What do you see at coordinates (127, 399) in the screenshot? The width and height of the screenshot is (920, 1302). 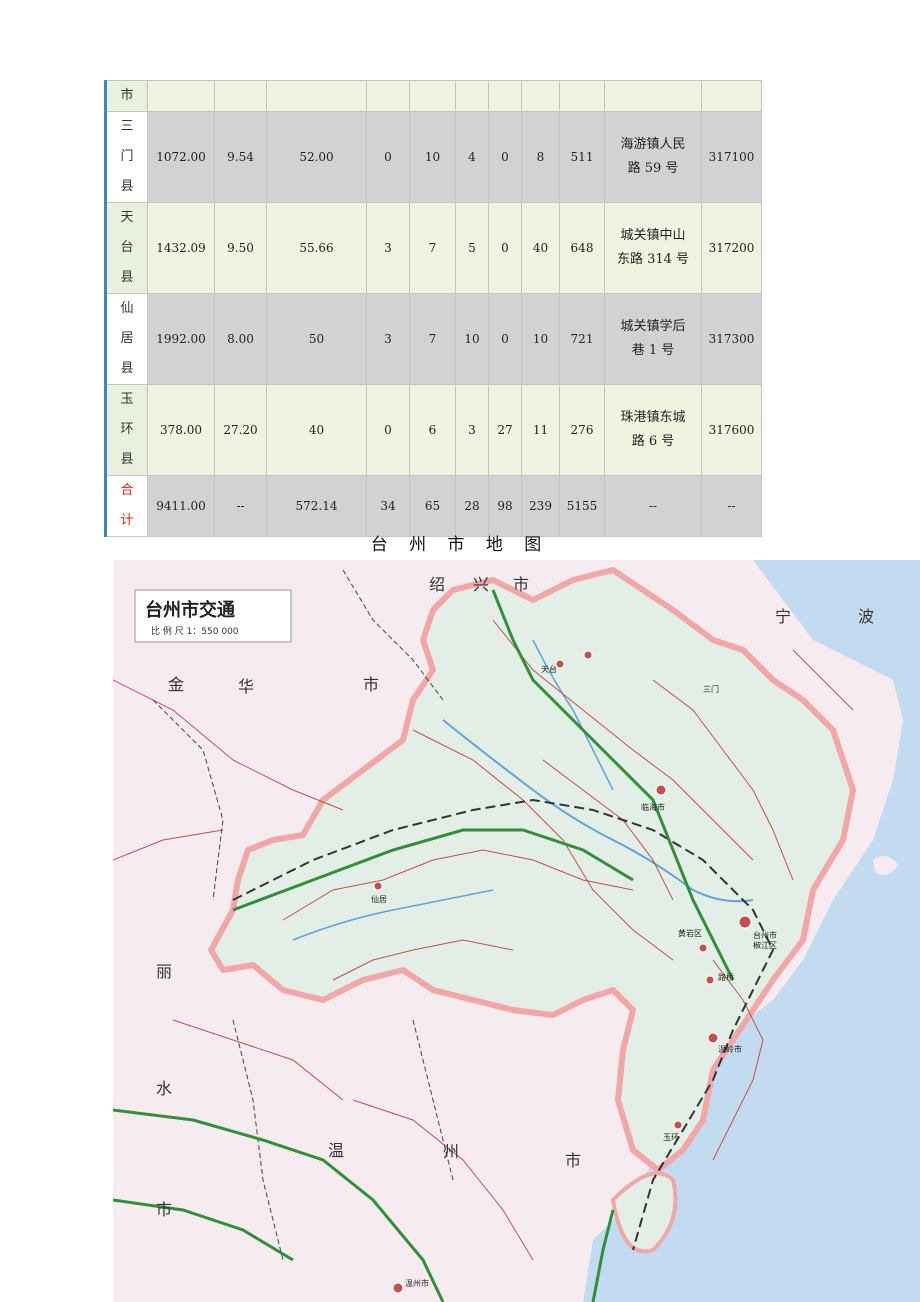 I see `county-name-char: 玉` at bounding box center [127, 399].